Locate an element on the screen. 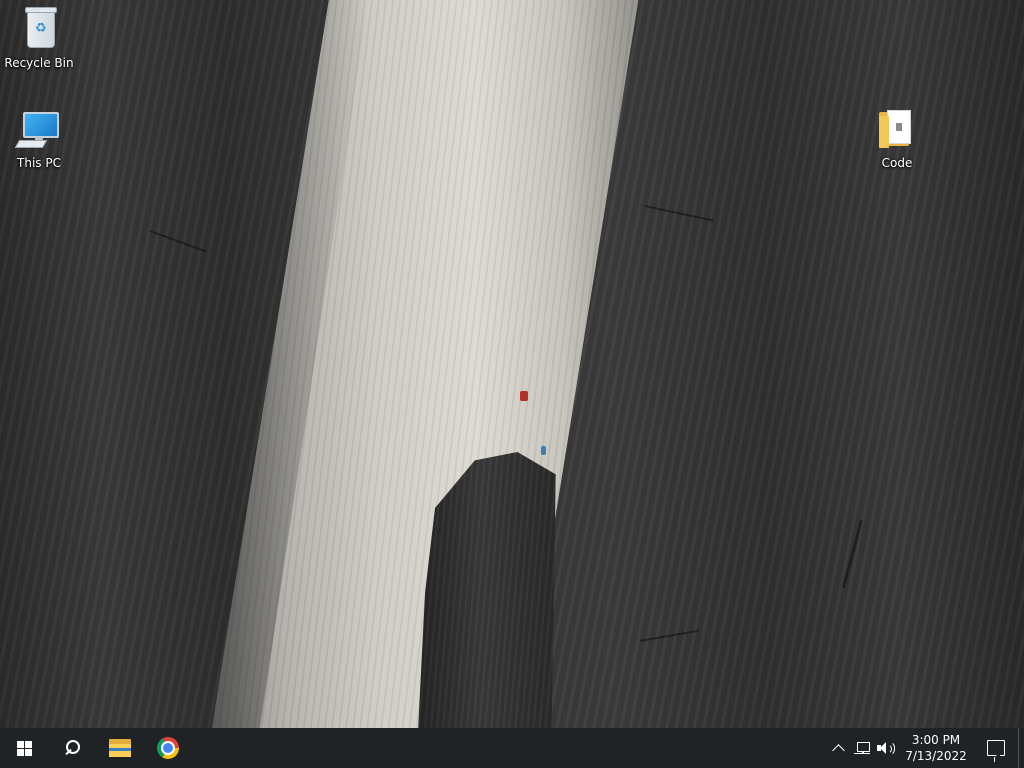 The height and width of the screenshot is (768, 1024). desktop-icon-this-pc: This PC is located at coordinates (39, 138).